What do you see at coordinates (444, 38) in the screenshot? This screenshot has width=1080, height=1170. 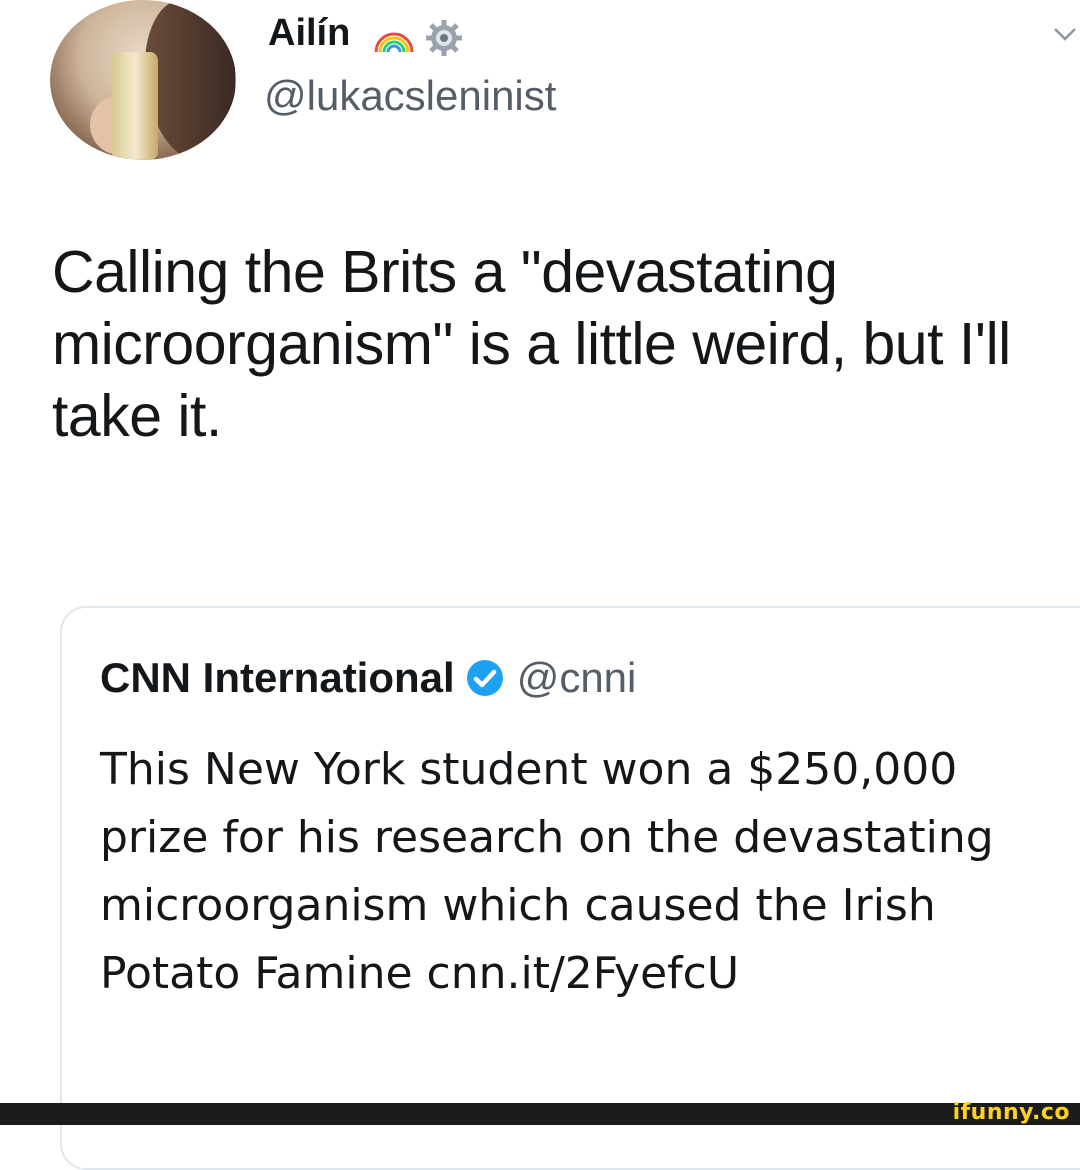 I see `gear-icon` at bounding box center [444, 38].